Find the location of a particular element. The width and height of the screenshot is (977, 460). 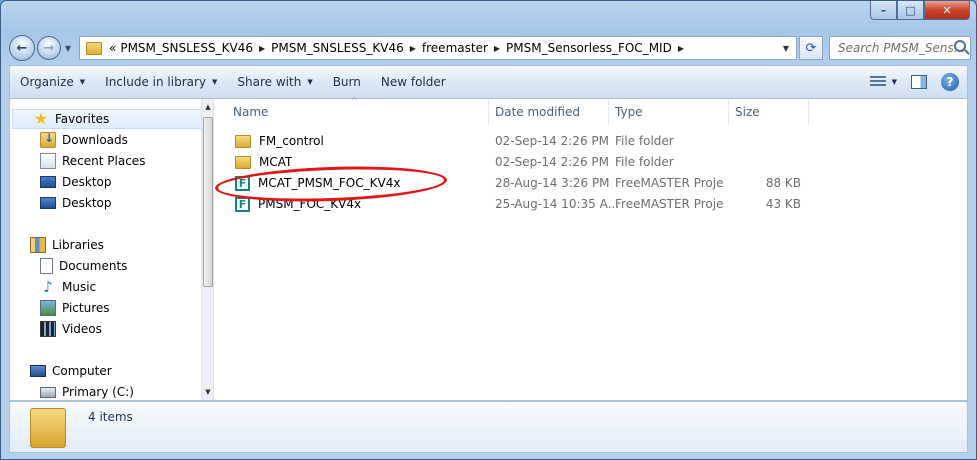

file-name-cell: FM_control is located at coordinates (279, 141).